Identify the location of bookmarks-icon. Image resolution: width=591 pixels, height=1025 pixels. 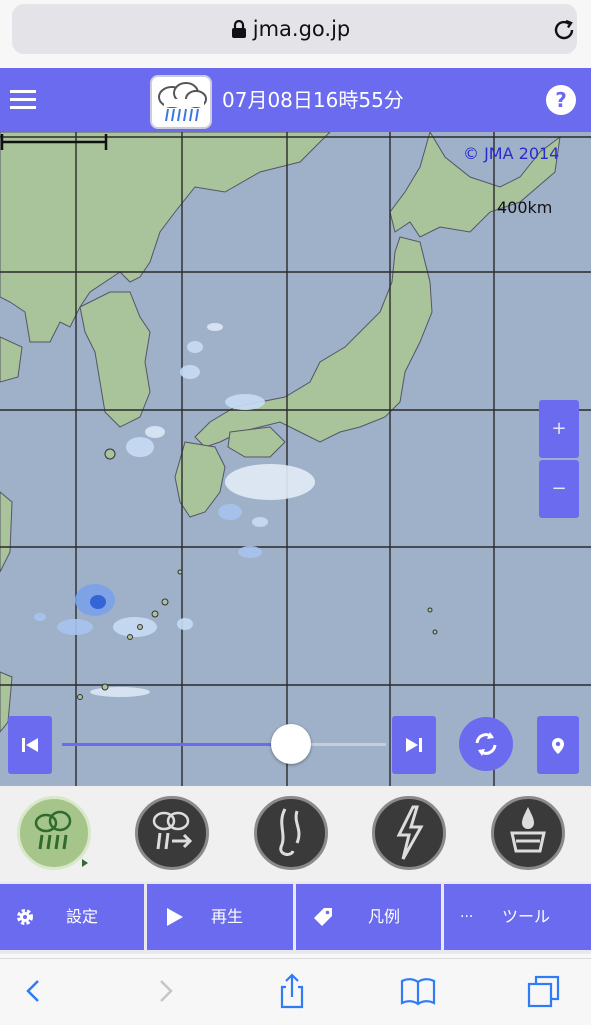
(418, 991).